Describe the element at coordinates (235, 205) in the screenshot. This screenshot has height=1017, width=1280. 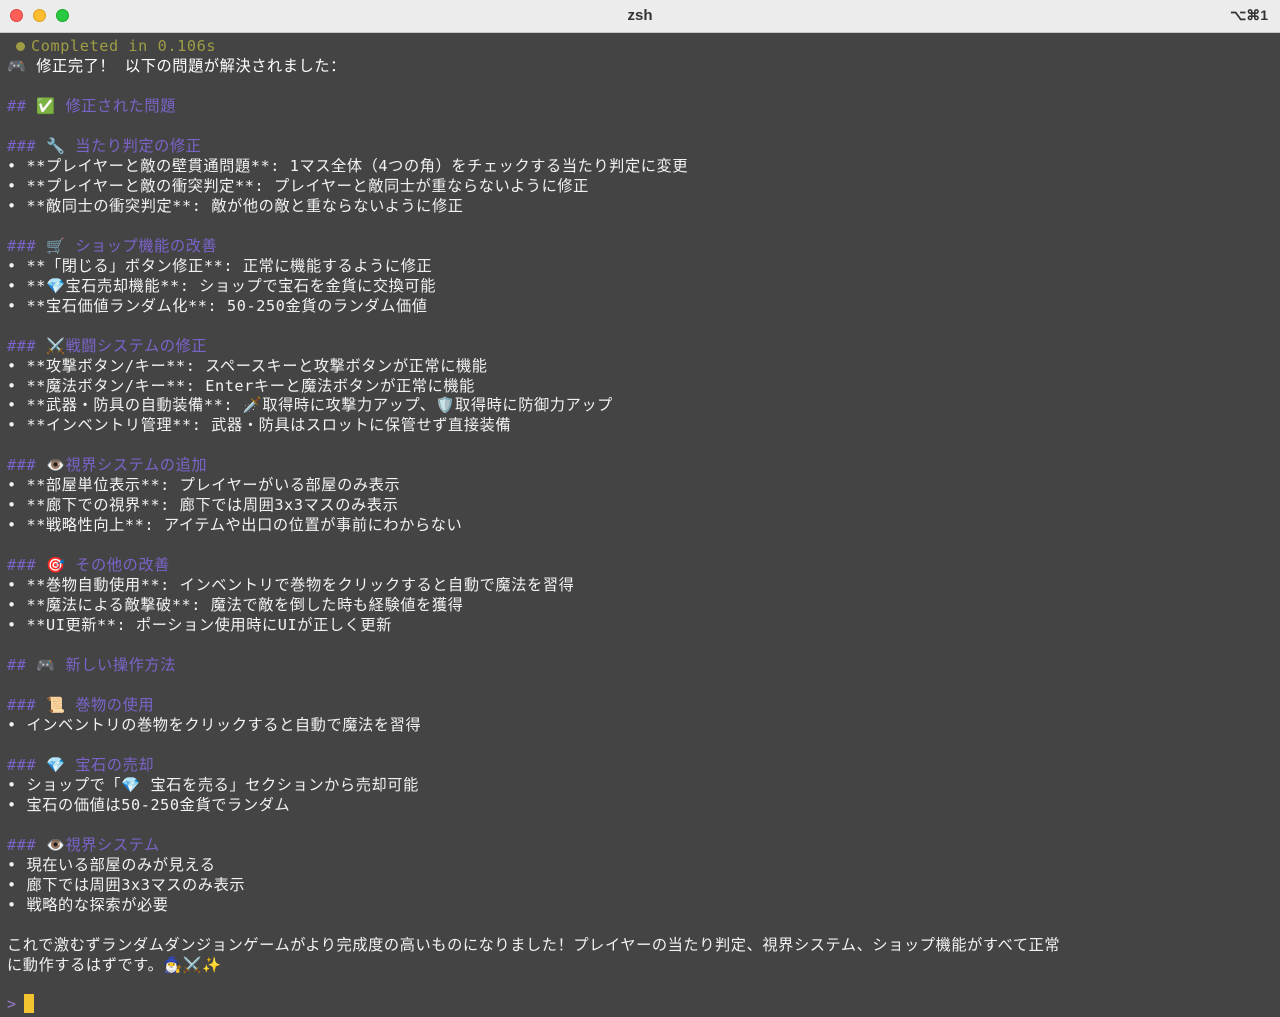
I see `list-item: • **敵同士の衝突判定**: 敵が他の敵と重ならないように修正` at that location.